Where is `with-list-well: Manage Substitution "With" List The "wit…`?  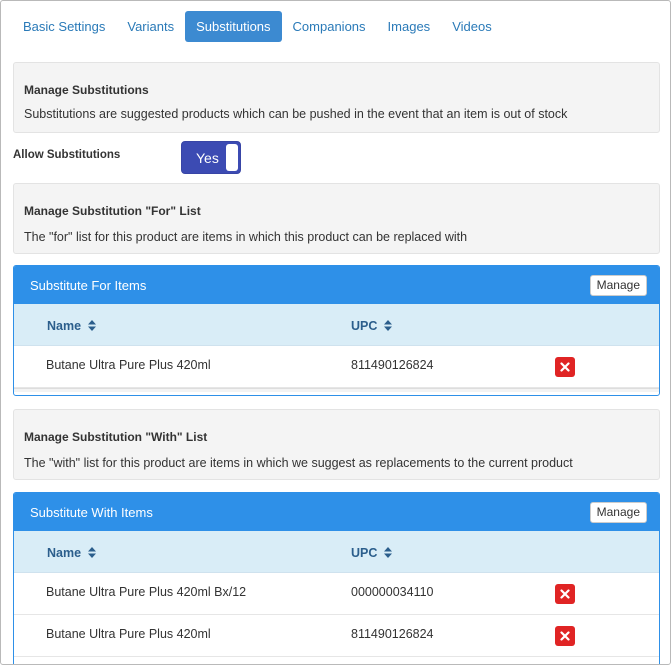
with-list-well: Manage Substitution "With" List The "wit… is located at coordinates (336, 444).